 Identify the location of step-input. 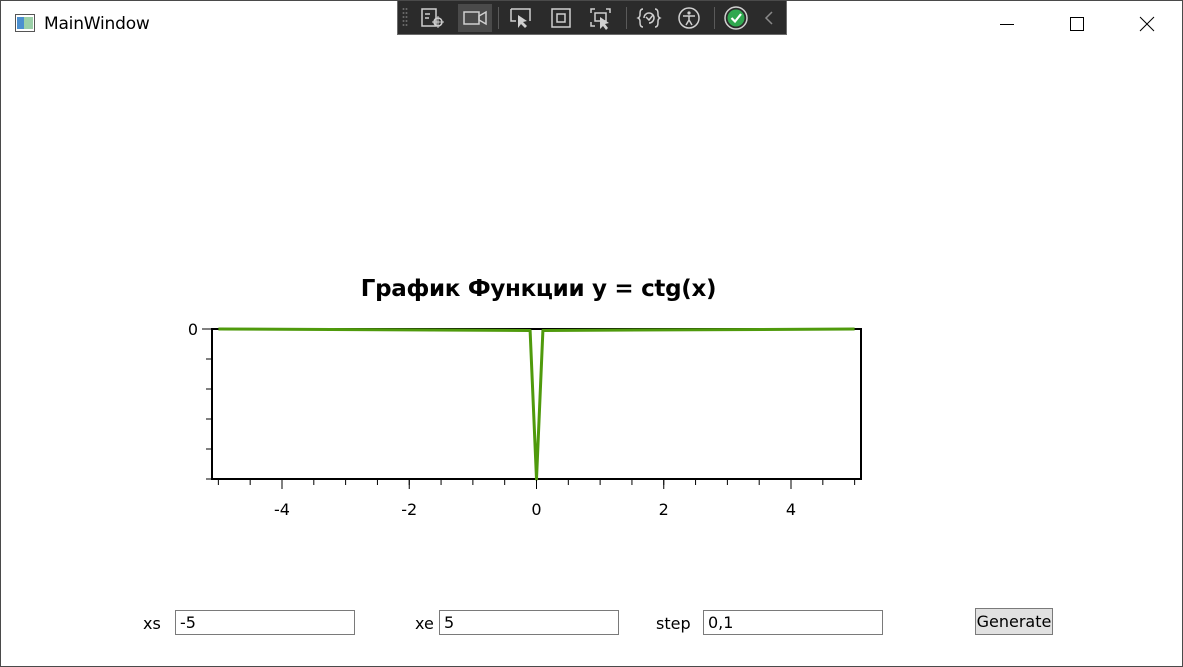
(793, 622).